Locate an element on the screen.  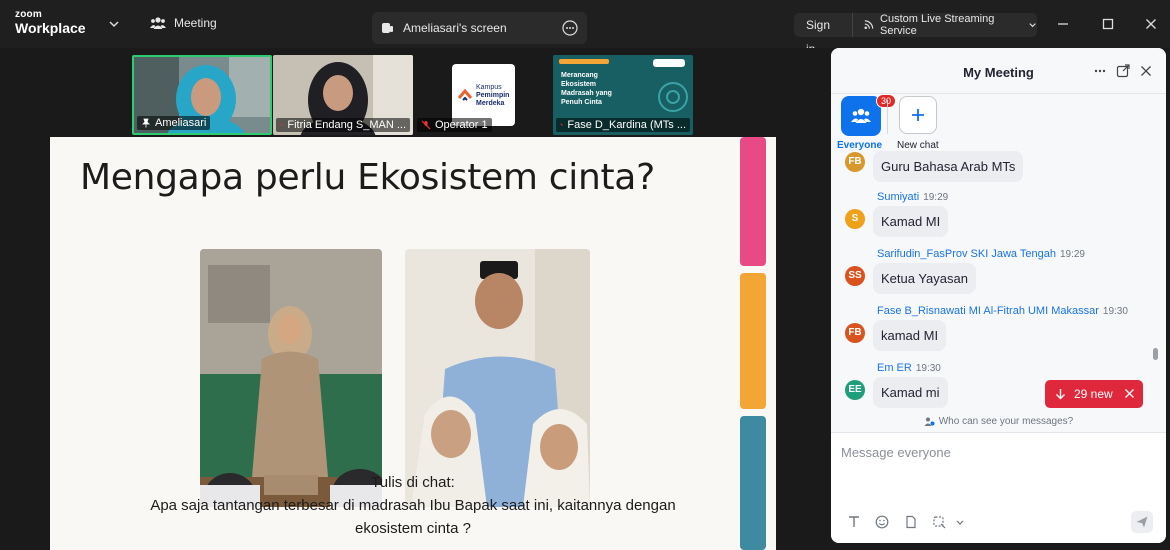
fase-line1: Merancang is located at coordinates (579, 75).